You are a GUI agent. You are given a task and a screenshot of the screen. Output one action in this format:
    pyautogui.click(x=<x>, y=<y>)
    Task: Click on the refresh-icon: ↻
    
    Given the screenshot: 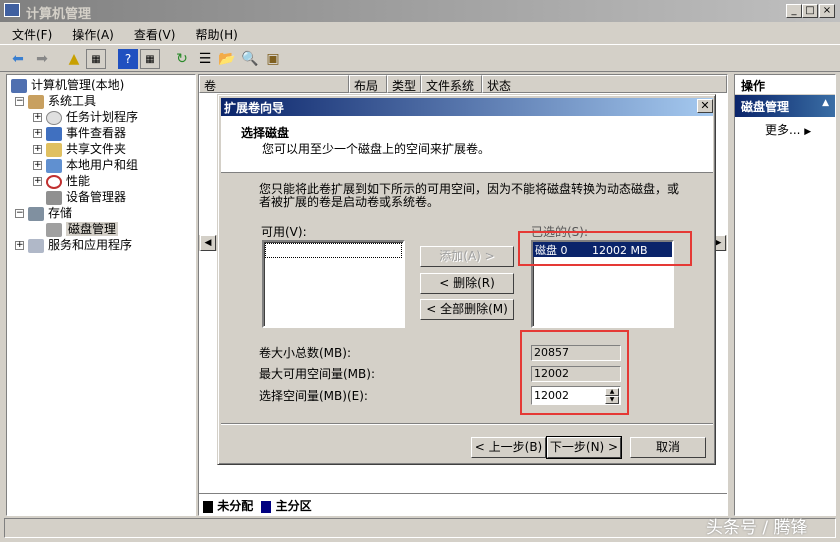 What is the action you would take?
    pyautogui.click(x=182, y=59)
    